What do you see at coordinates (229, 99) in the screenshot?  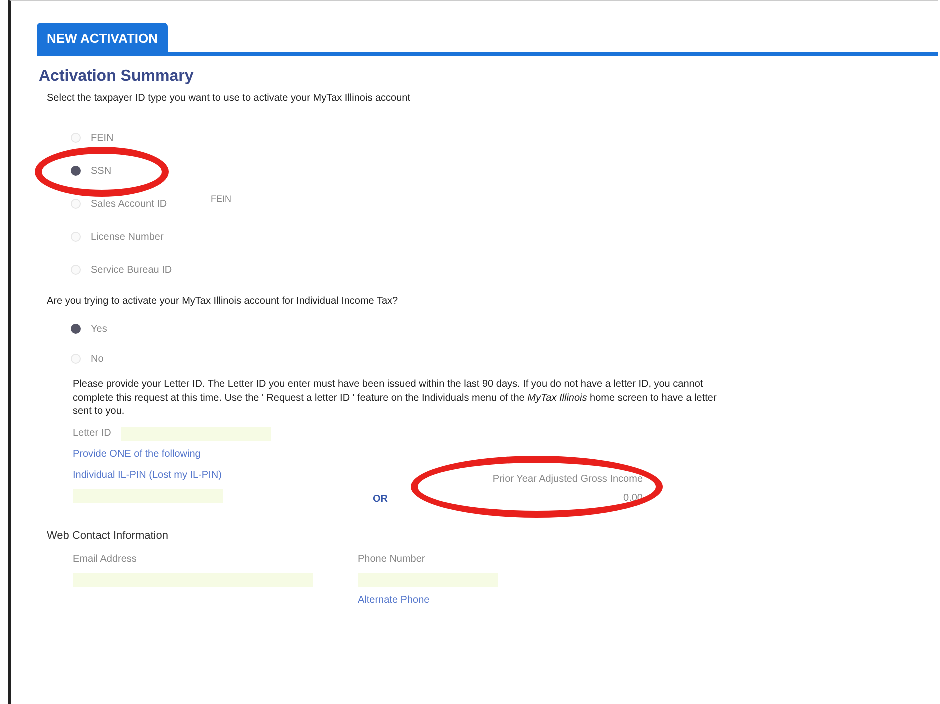 I see `question-text: Select the taxpayer ID type you want to use to activate your MyTax Illinois account` at bounding box center [229, 99].